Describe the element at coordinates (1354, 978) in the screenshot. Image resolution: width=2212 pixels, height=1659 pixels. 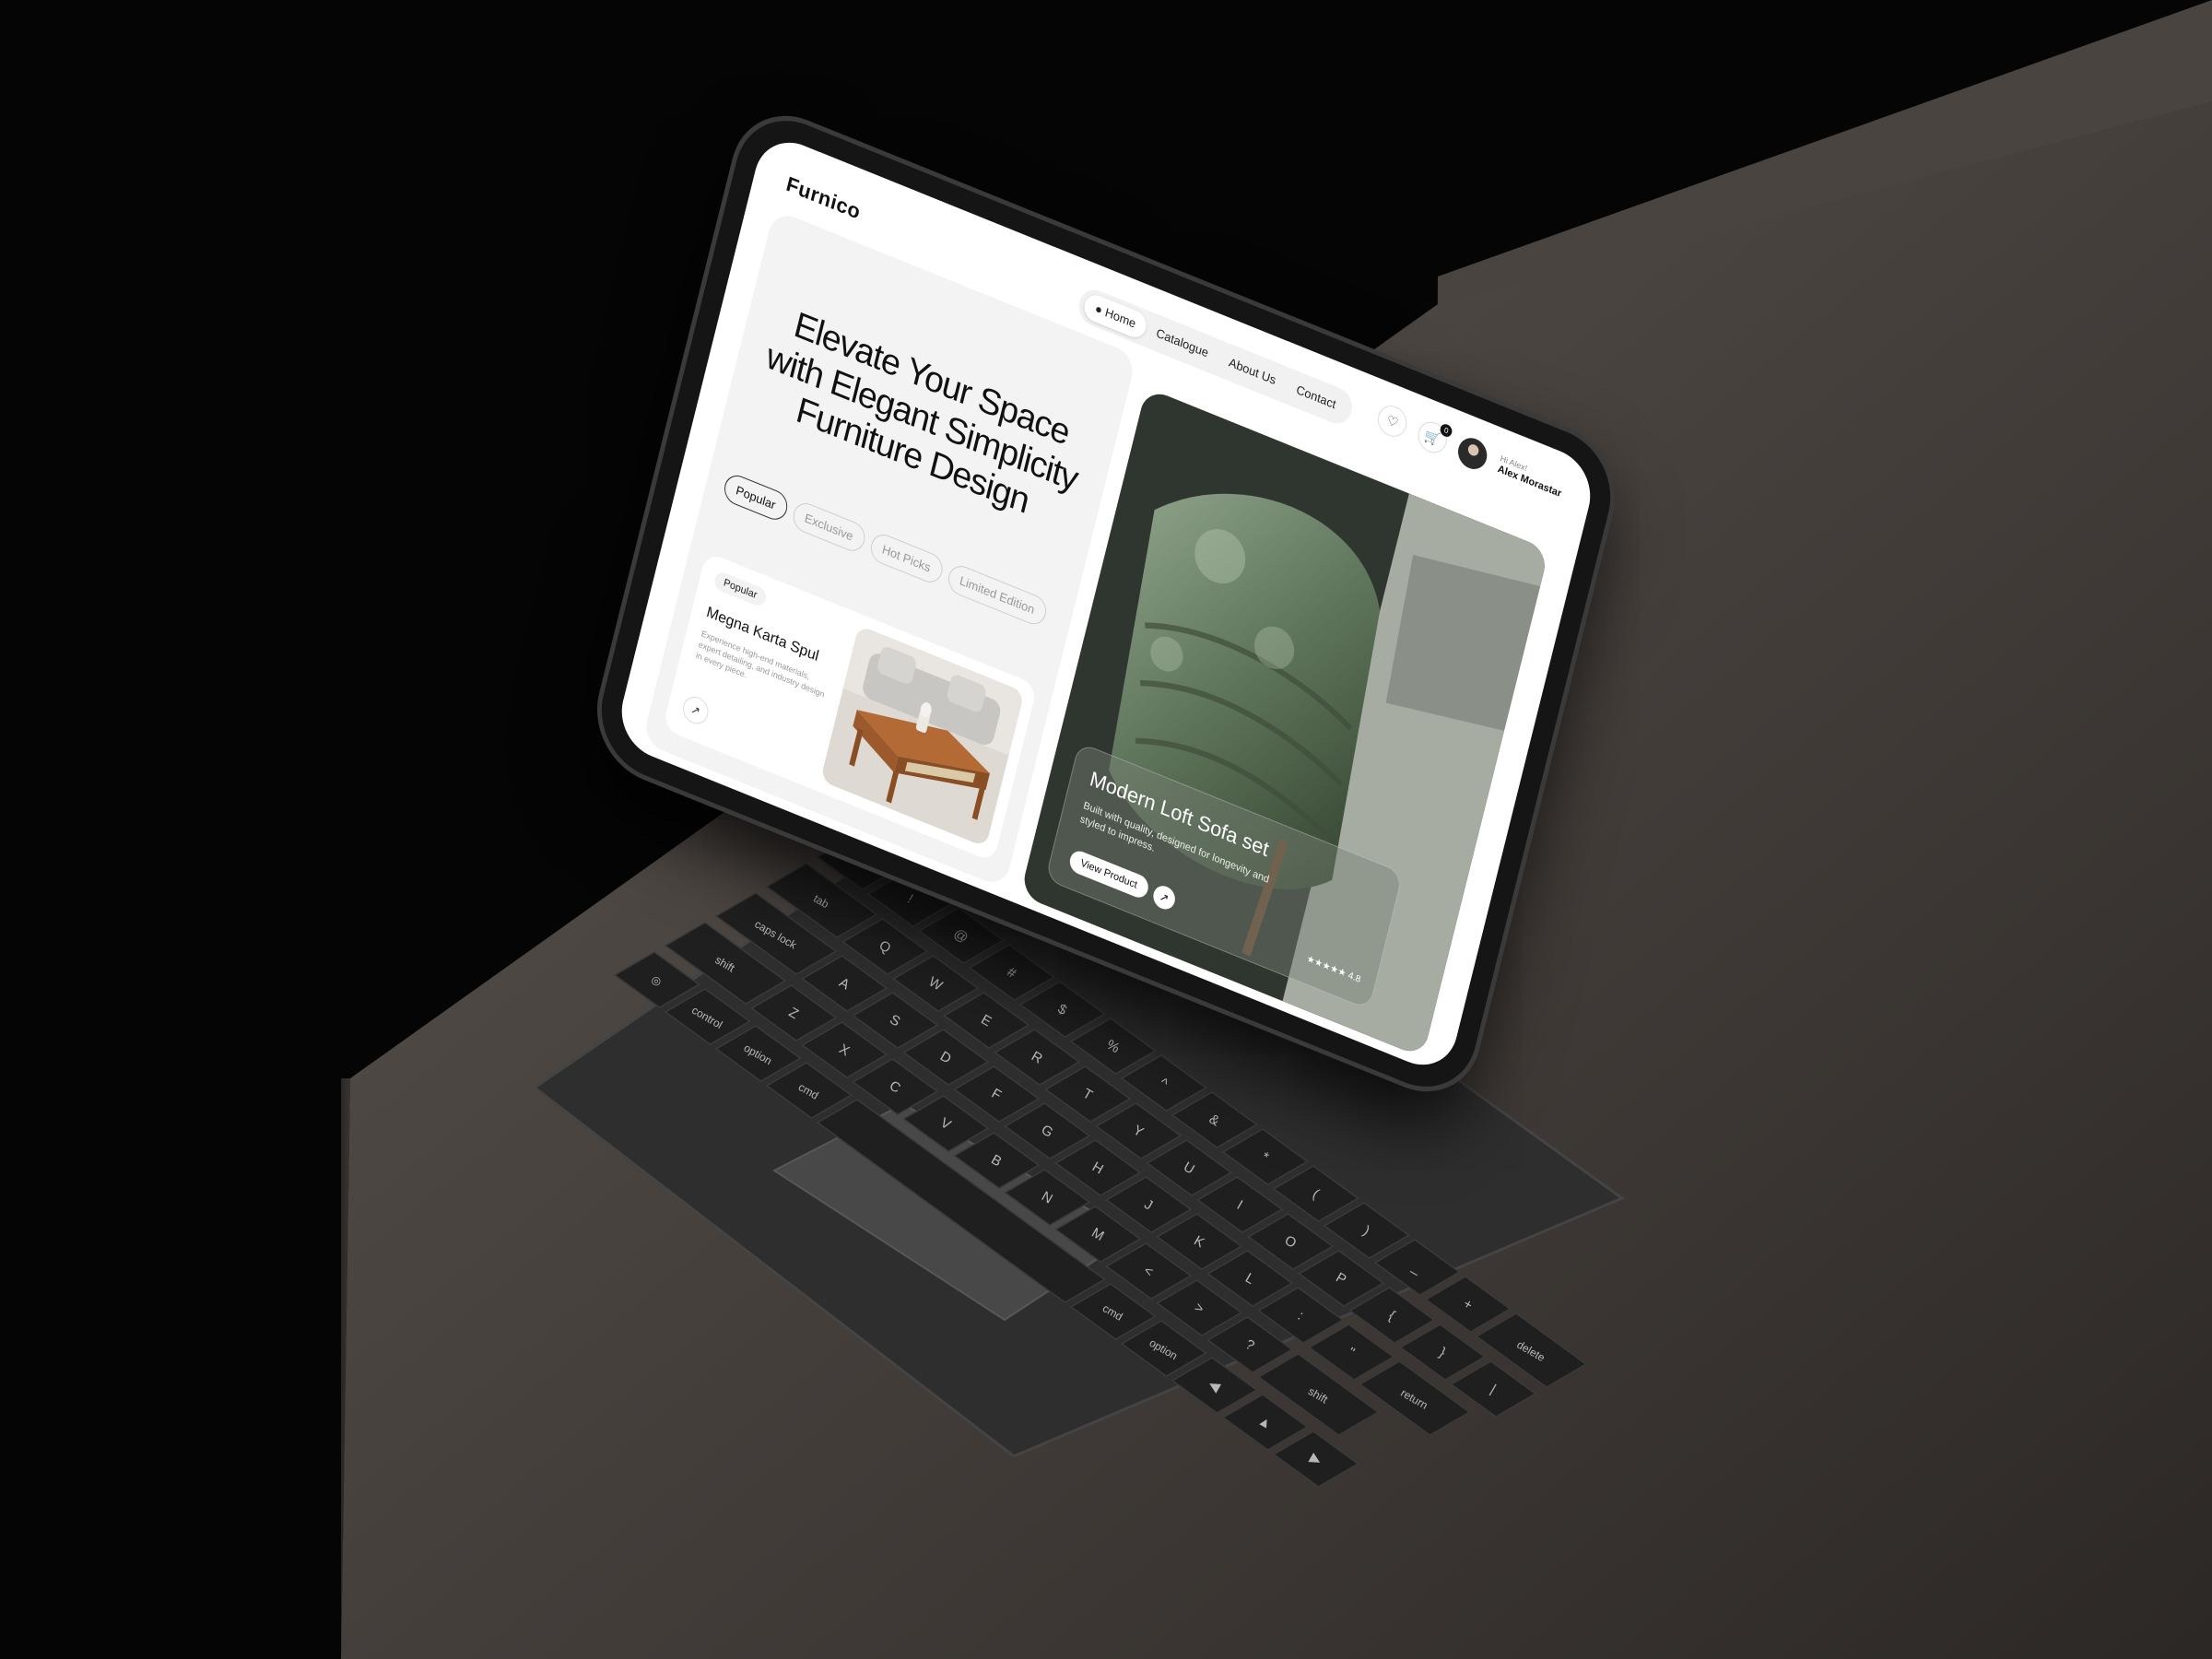
I see `rating-value: 4.8` at that location.